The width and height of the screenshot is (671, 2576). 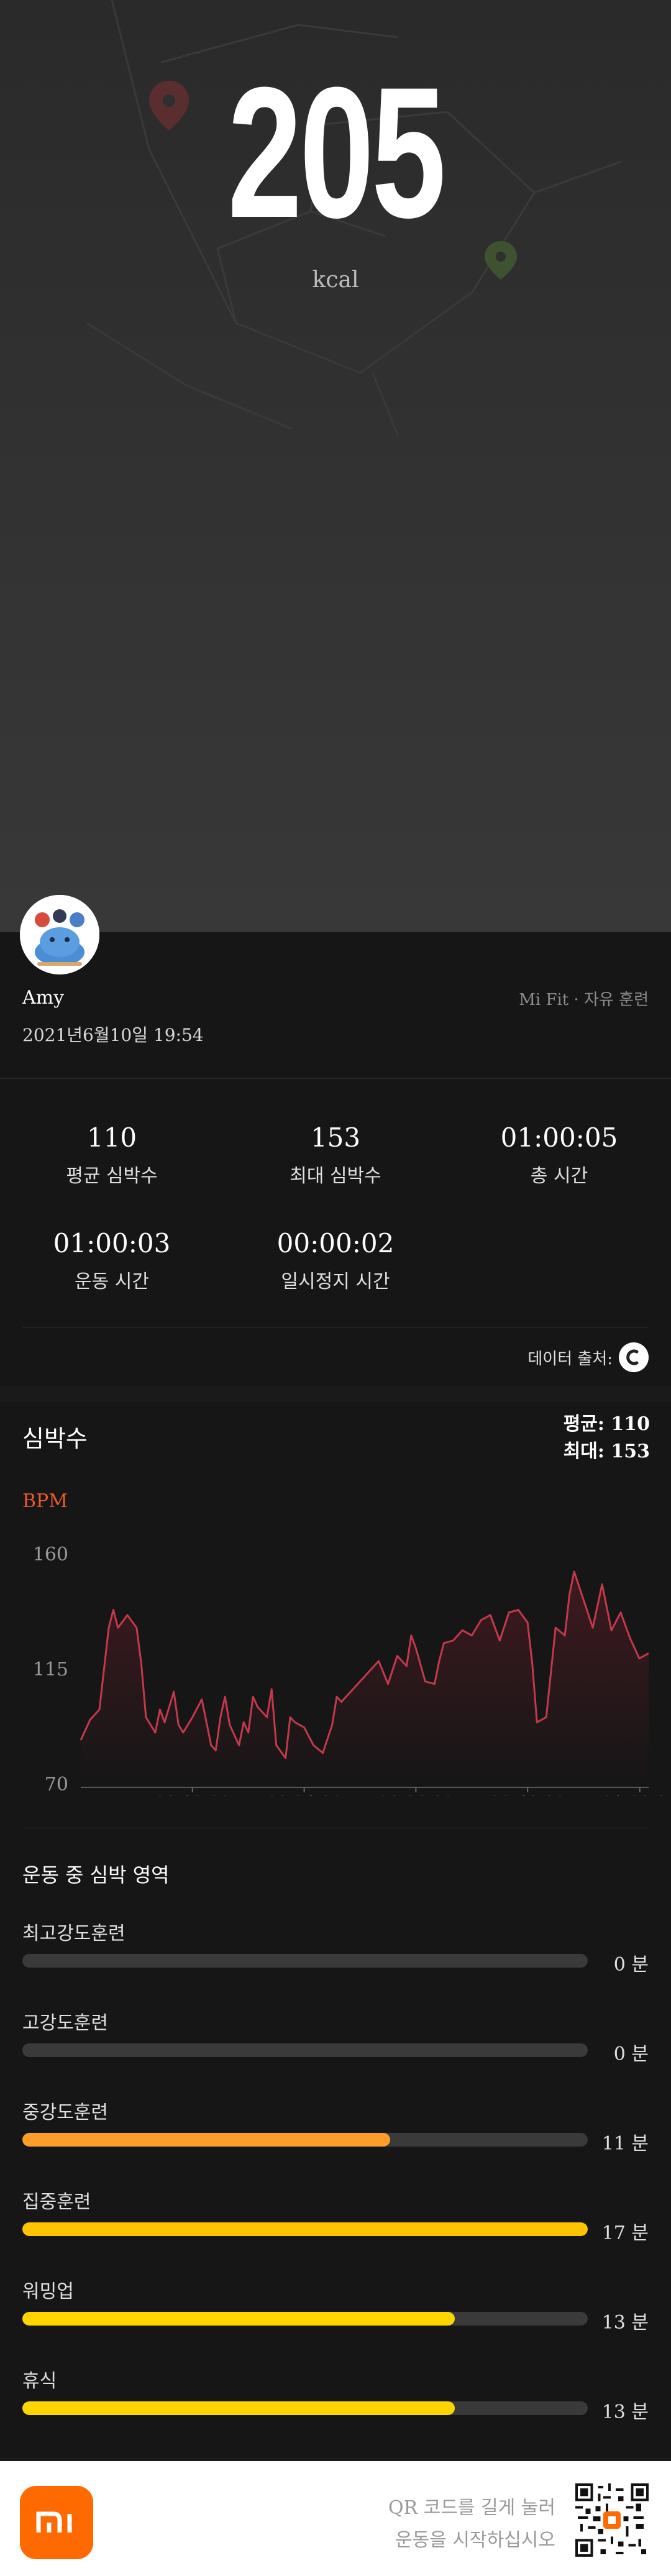 I want to click on stat-max-hr: 153 최대 심박수, so click(x=335, y=1155).